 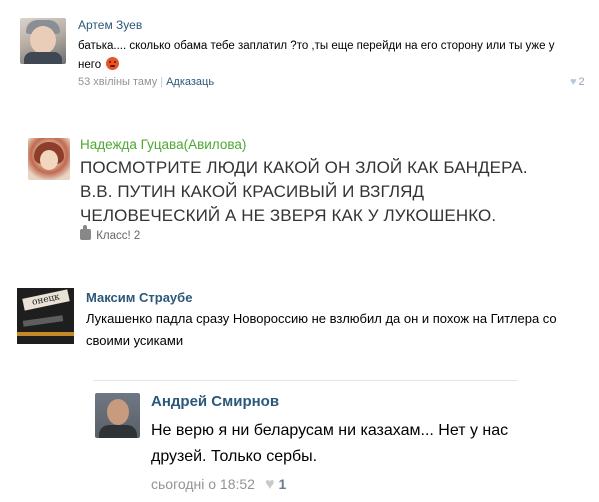 What do you see at coordinates (46, 300) in the screenshot?
I see `avatar-logo-text: онецк` at bounding box center [46, 300].